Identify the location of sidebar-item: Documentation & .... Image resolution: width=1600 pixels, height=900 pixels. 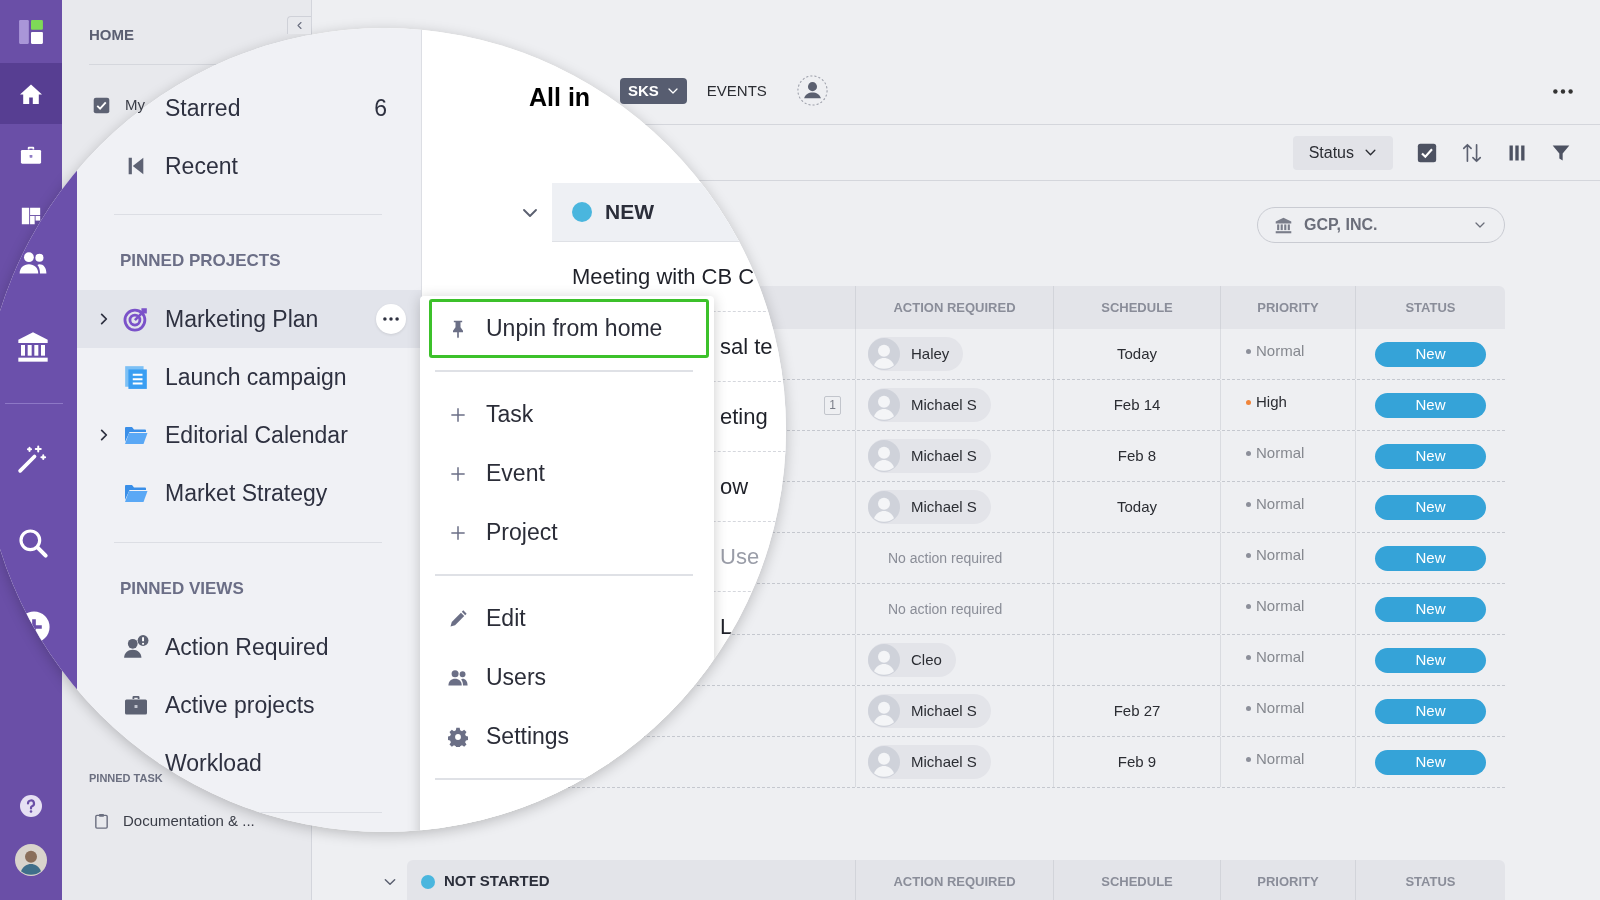
(174, 821).